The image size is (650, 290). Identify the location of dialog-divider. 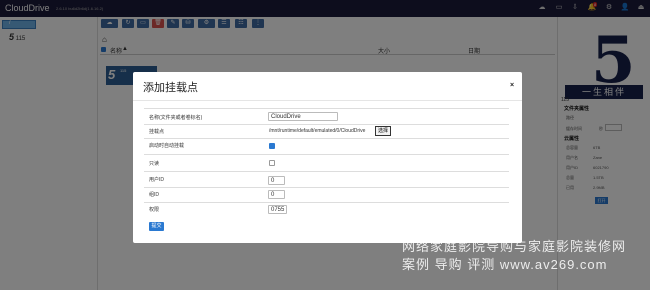
(327, 100).